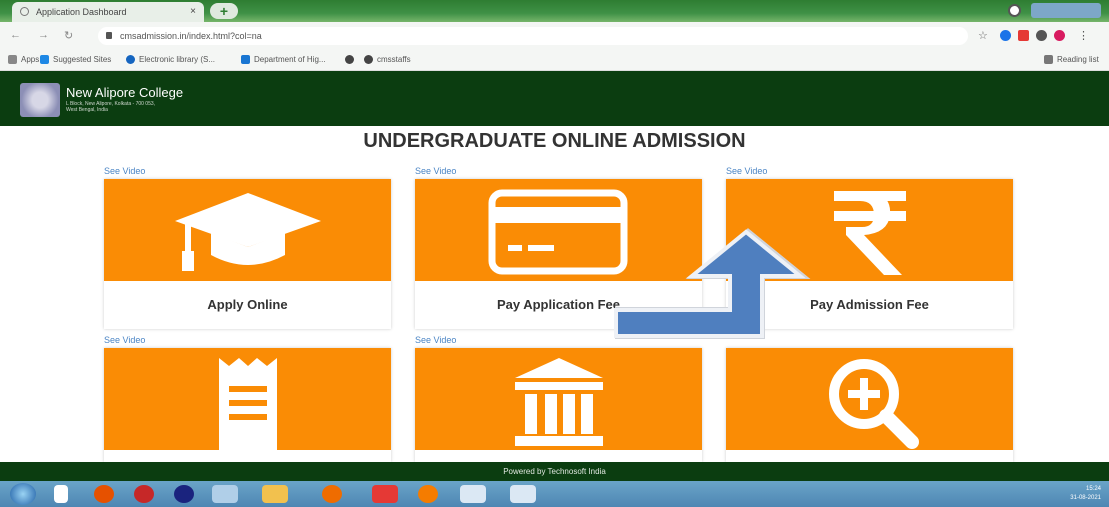 Image resolution: width=1109 pixels, height=507 pixels. Describe the element at coordinates (385, 494) in the screenshot. I see `chrome-icon` at that location.